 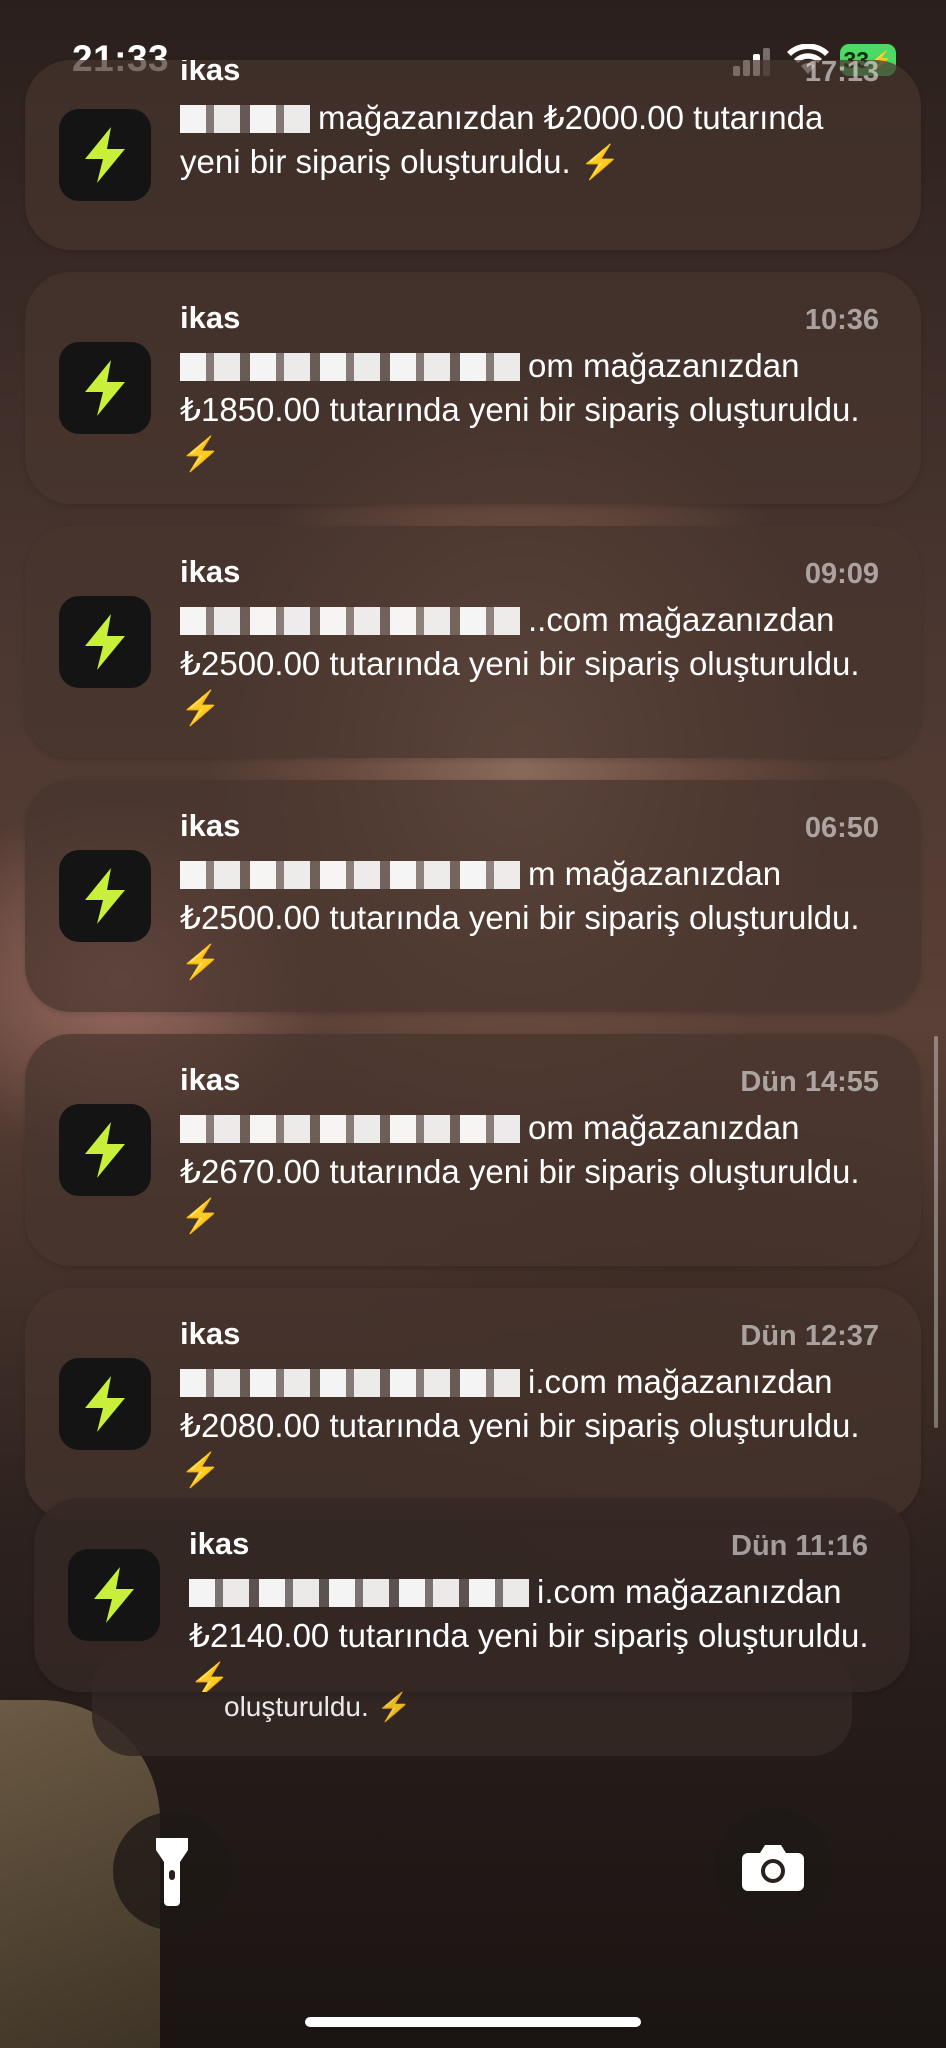 I want to click on flashlight-icon, so click(x=172, y=1872).